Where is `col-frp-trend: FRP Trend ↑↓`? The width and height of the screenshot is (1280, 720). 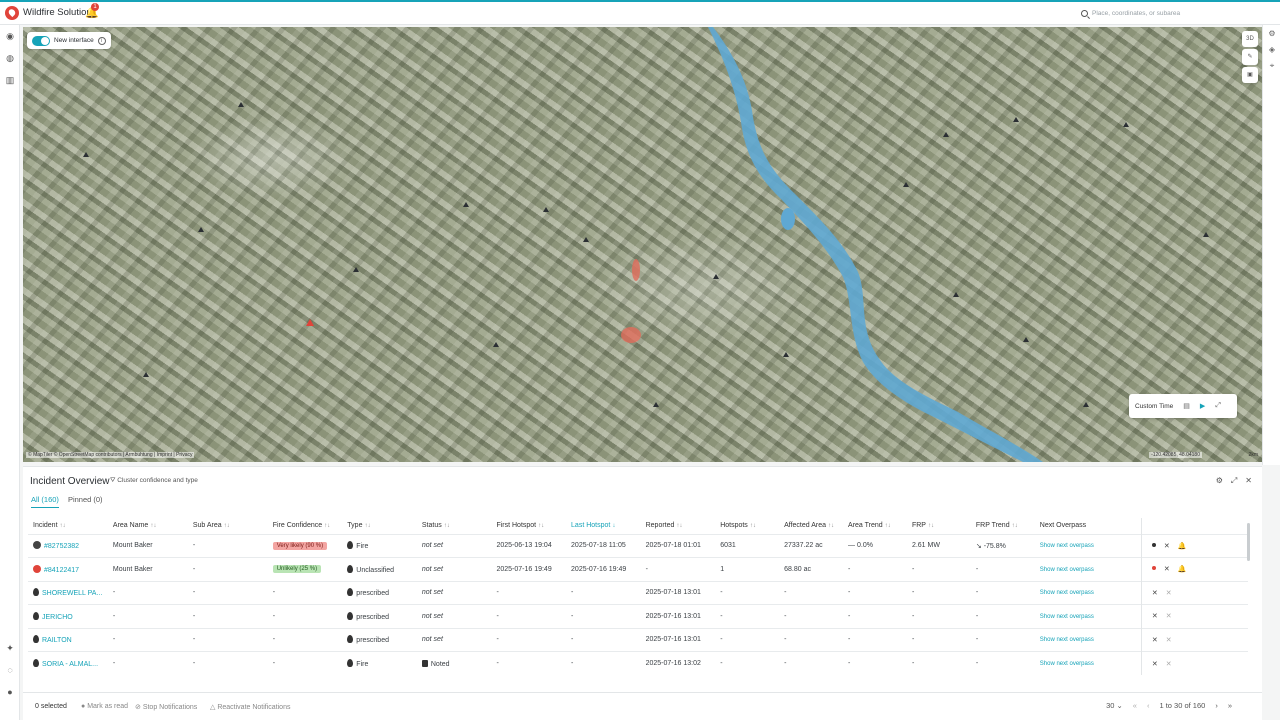 col-frp-trend: FRP Trend ↑↓ is located at coordinates (1003, 526).